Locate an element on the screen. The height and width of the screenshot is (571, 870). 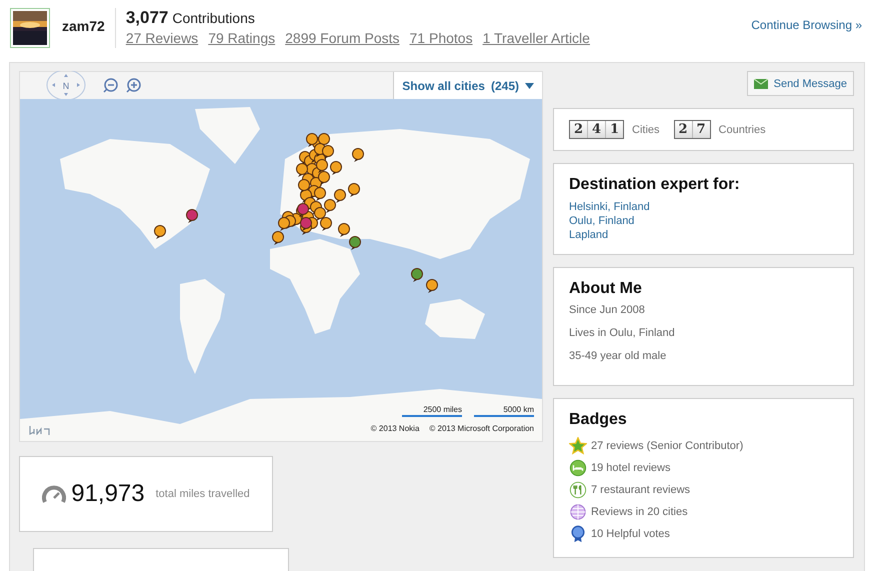
speedometer-icon is located at coordinates (54, 494).